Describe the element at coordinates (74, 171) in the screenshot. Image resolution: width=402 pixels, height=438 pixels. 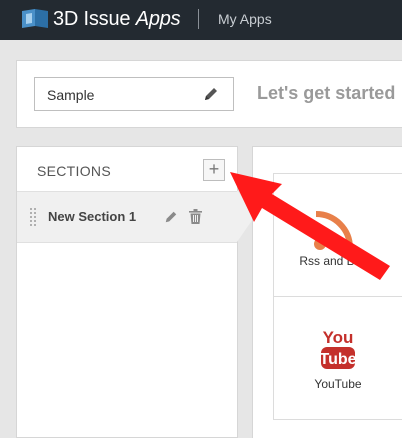
I see `sections-title: SECTIONS` at that location.